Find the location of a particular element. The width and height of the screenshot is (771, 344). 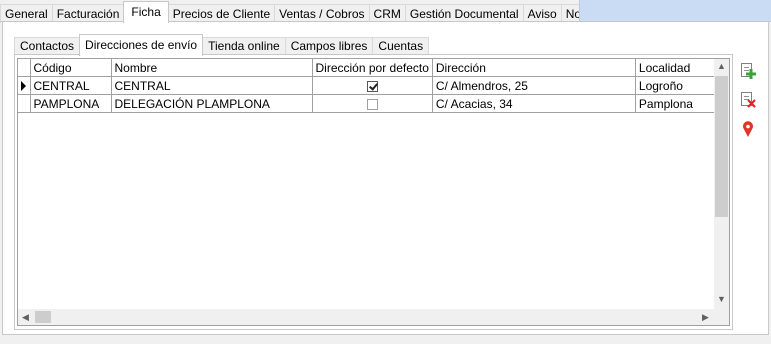

cell-nombre: CENTRAL is located at coordinates (212, 85).